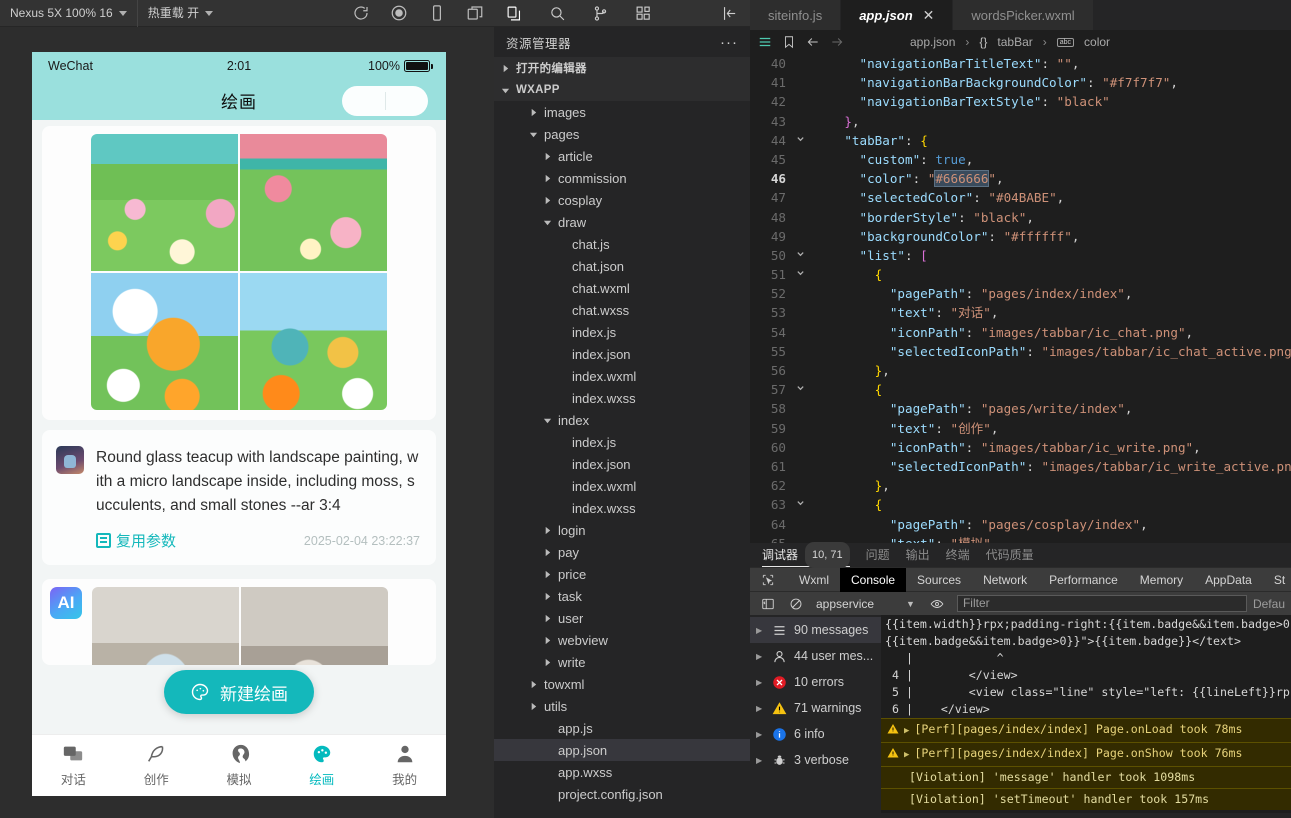 The image size is (1291, 818). I want to click on explorer-tree-item: index.json, so click(622, 354).